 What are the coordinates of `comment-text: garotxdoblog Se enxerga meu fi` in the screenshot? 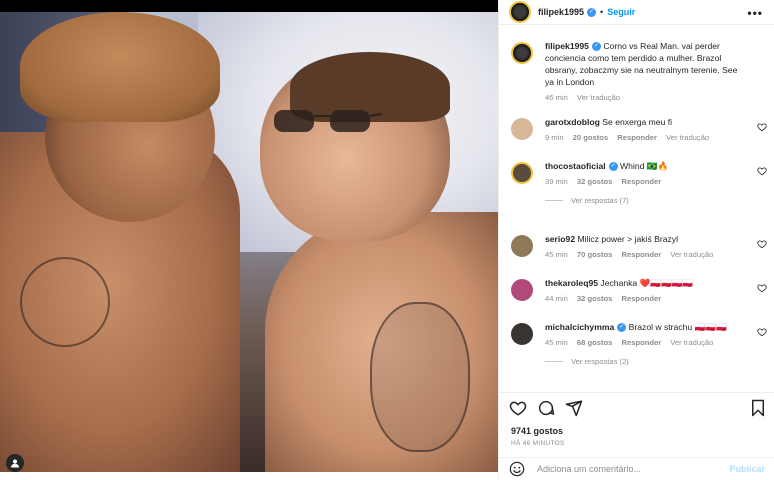 It's located at (645, 122).